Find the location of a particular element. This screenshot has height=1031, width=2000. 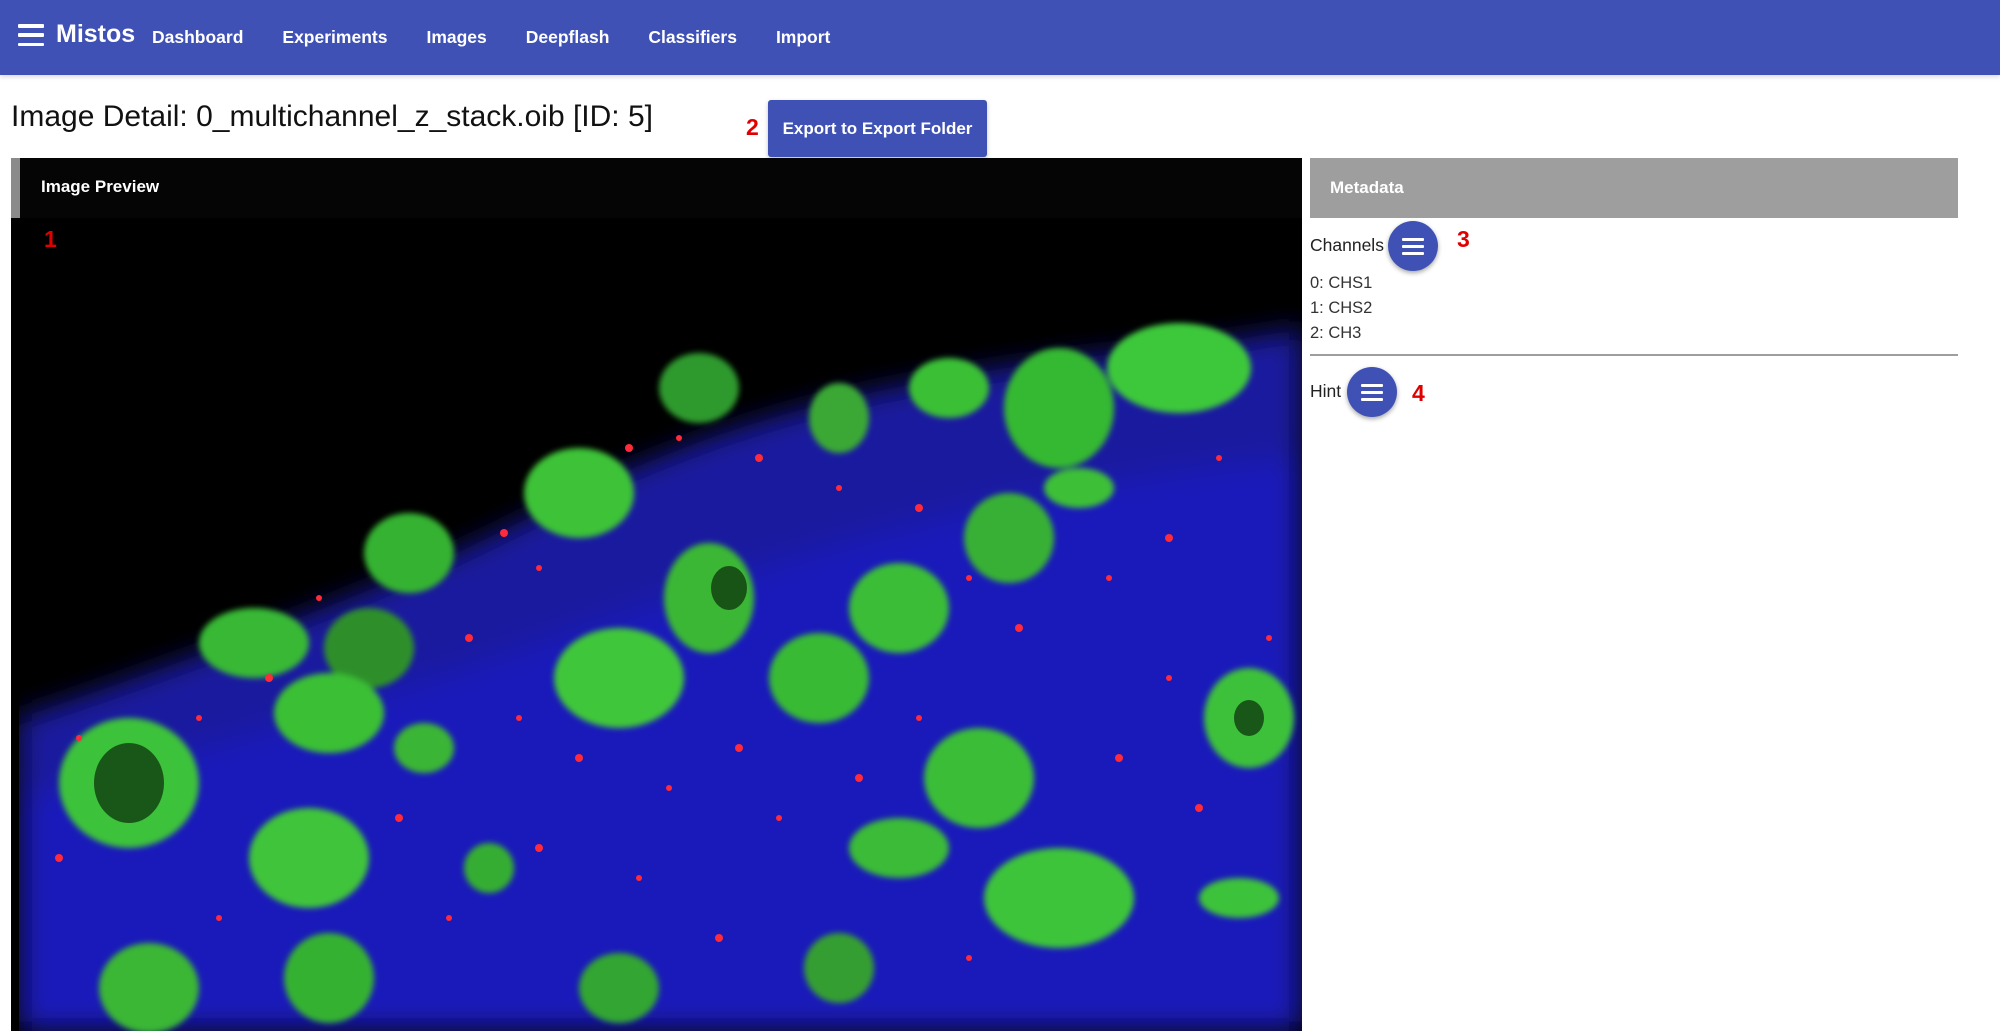

app-brand: Mistos is located at coordinates (95, 34).